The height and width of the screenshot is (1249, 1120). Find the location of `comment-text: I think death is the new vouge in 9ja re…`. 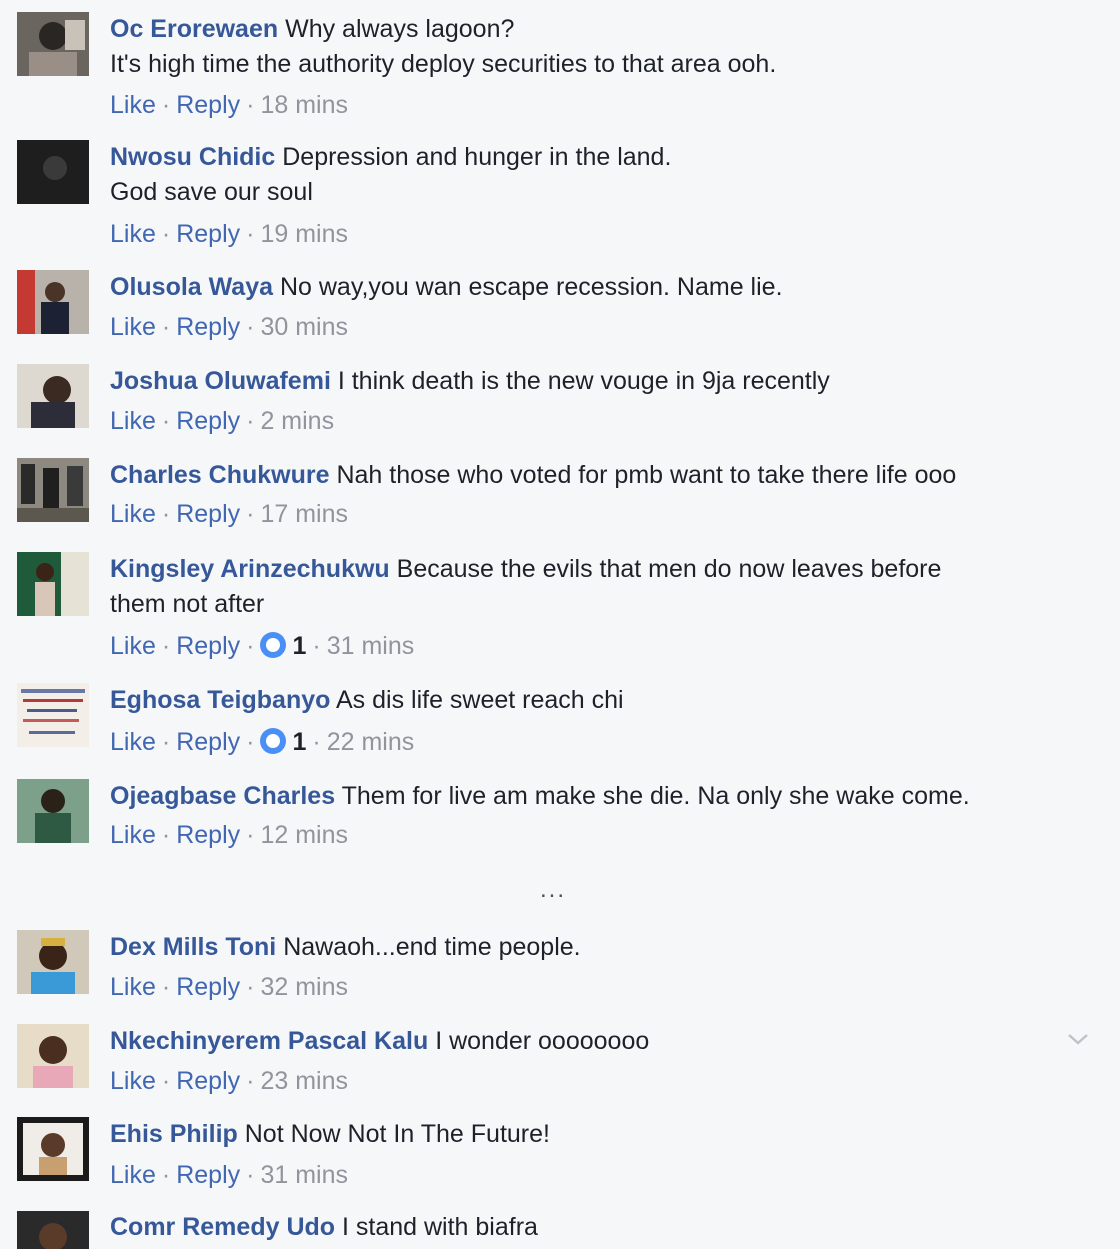

comment-text: I think death is the new vouge in 9ja re… is located at coordinates (583, 381).